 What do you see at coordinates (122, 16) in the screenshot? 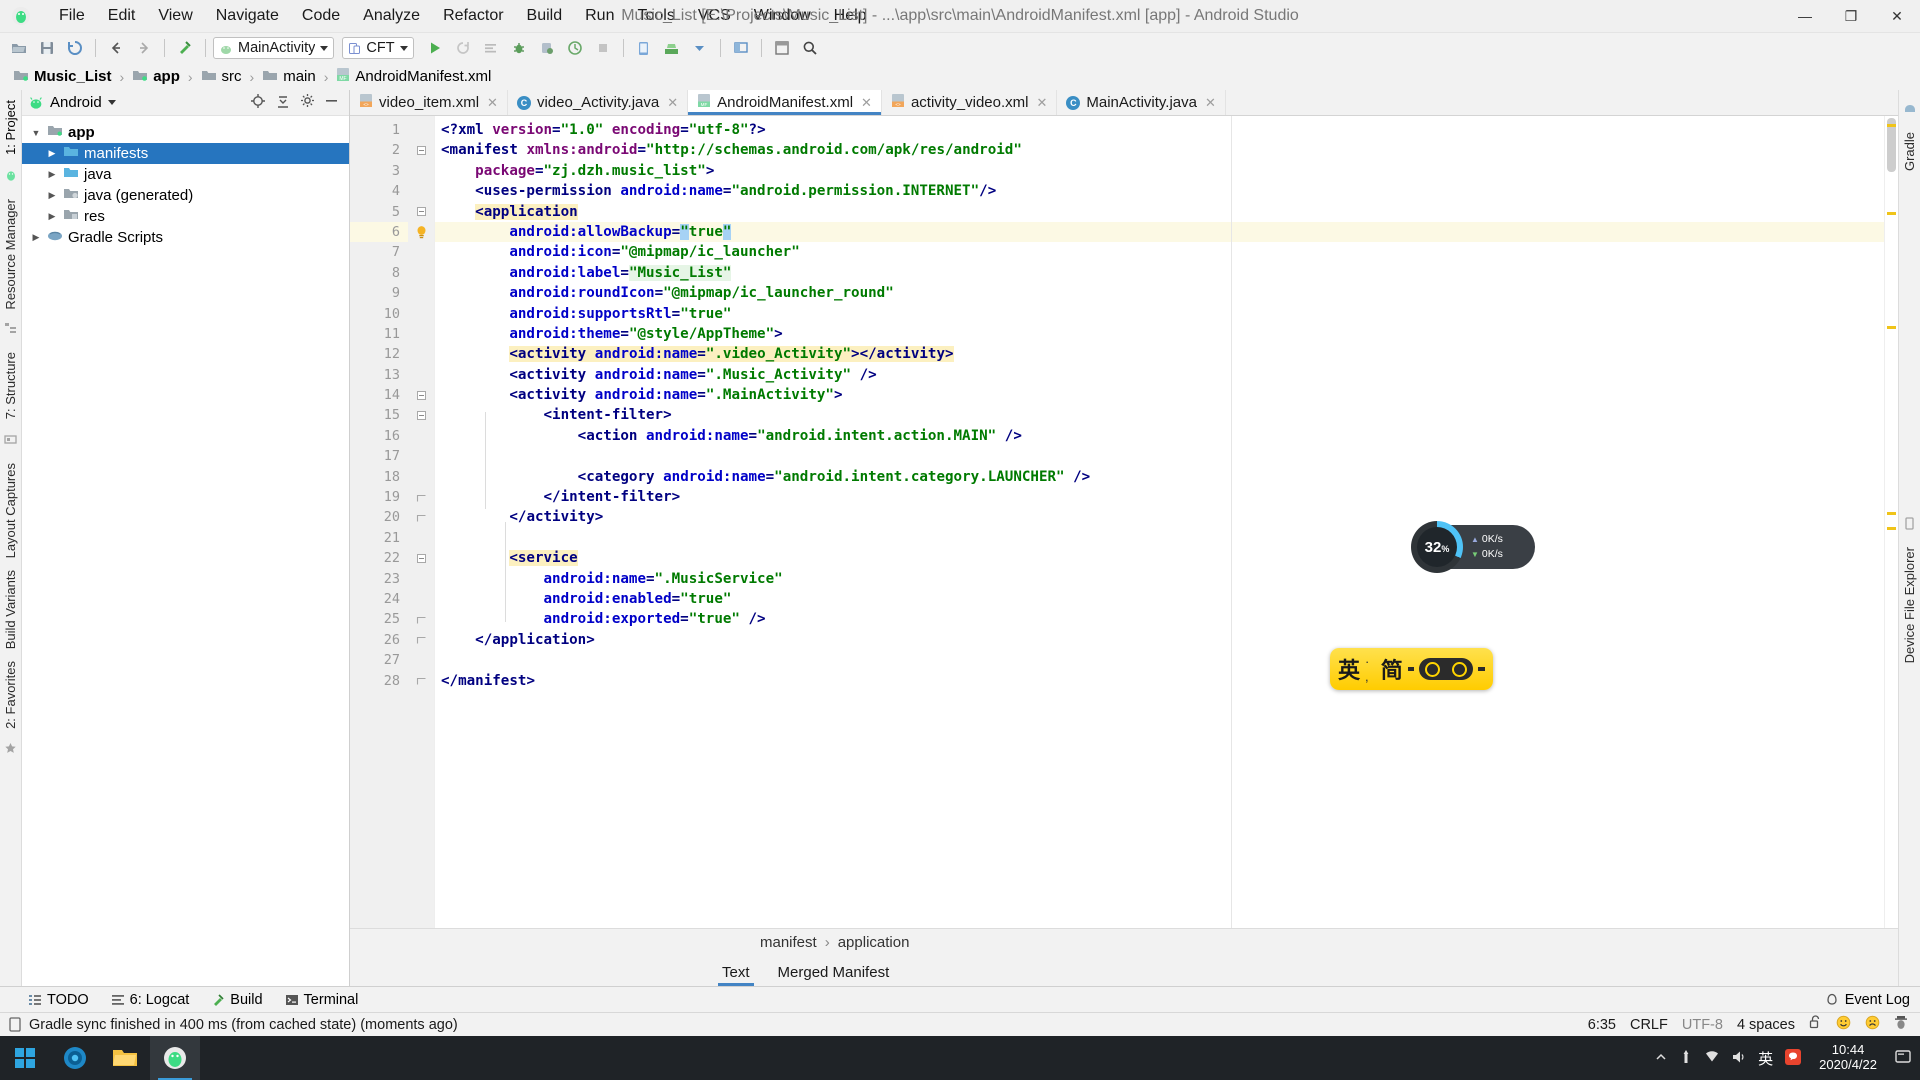
I see `menu-item-edit: Edit` at bounding box center [122, 16].